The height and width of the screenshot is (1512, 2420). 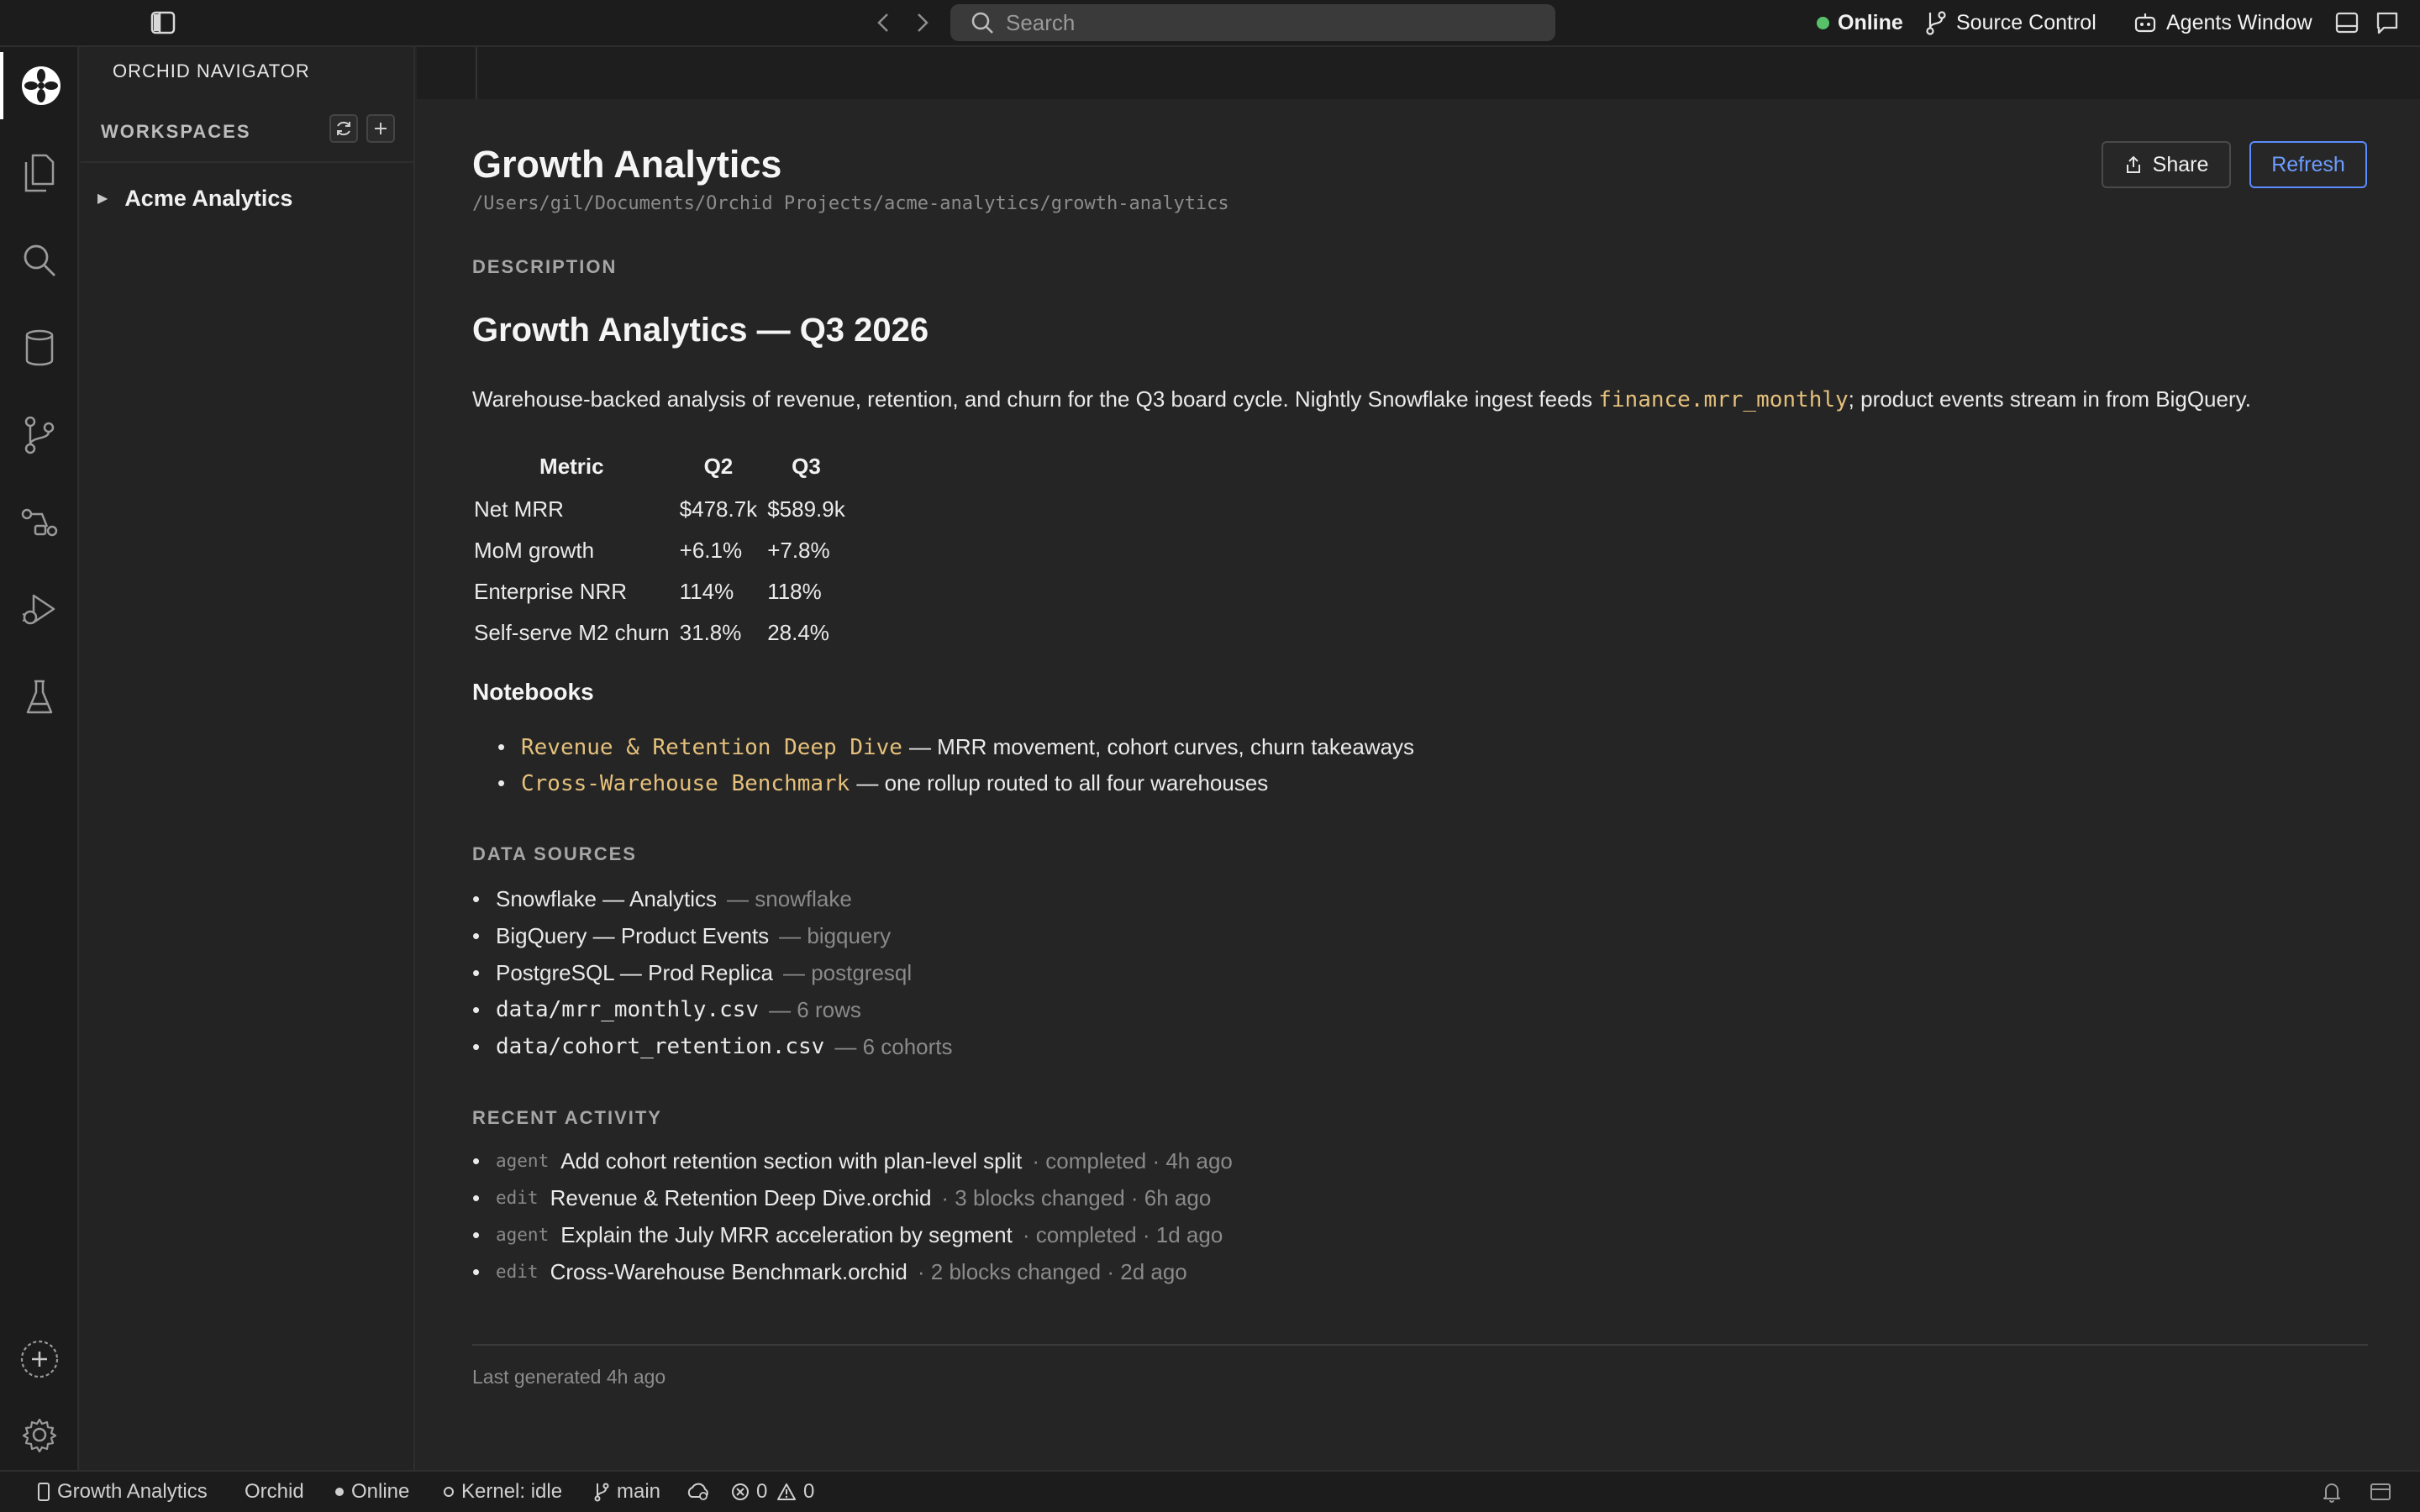 What do you see at coordinates (724, 898) in the screenshot?
I see `list-item: Snowflake — Analytics — snowflake` at bounding box center [724, 898].